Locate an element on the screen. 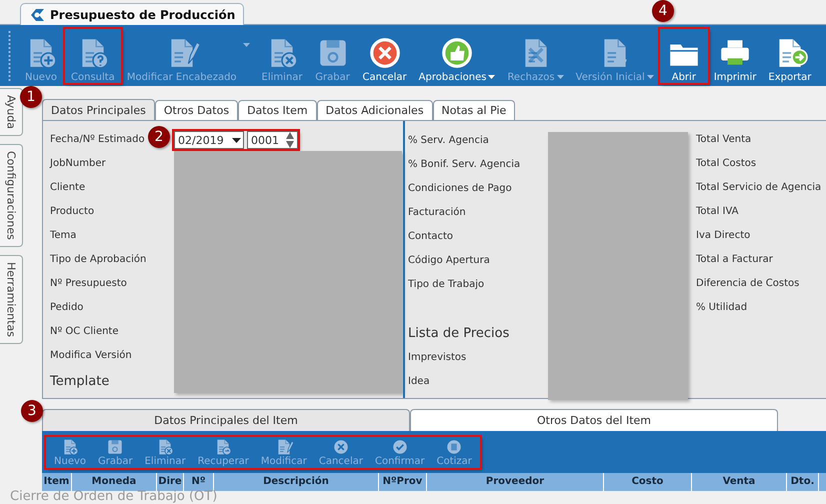 Image resolution: width=826 pixels, height=504 pixels. toolbar-button: Abrir is located at coordinates (684, 55).